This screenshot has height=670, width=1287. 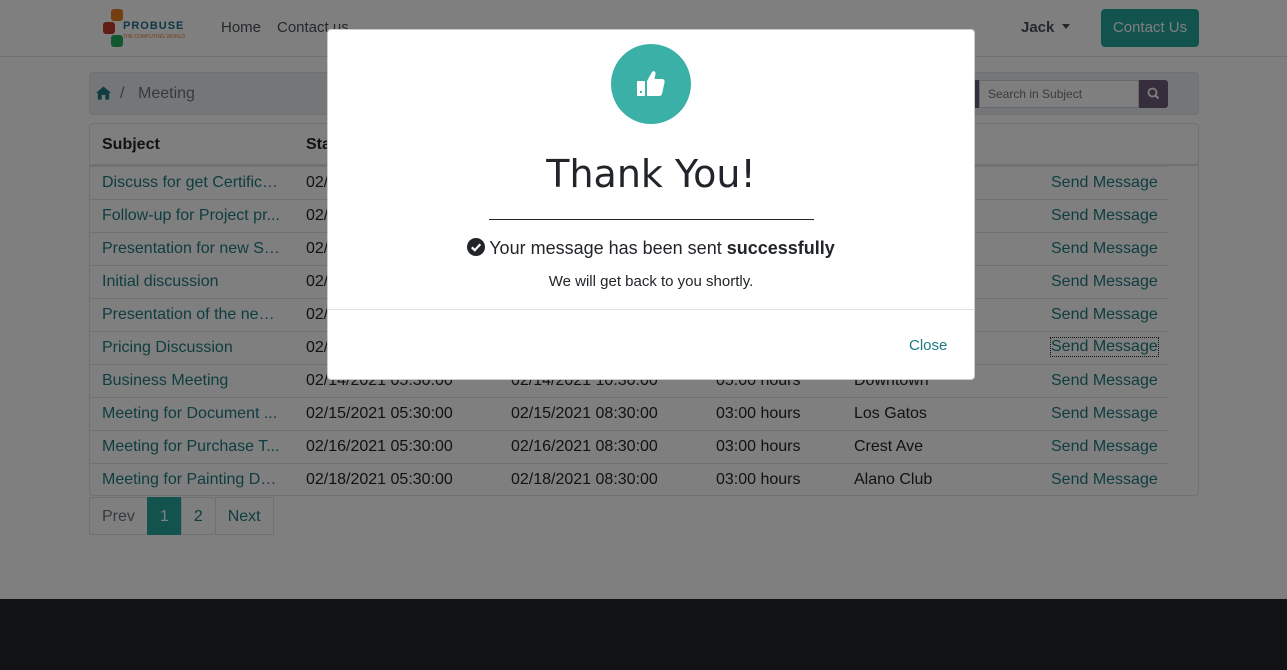 What do you see at coordinates (928, 345) in the screenshot?
I see `close-button: Close` at bounding box center [928, 345].